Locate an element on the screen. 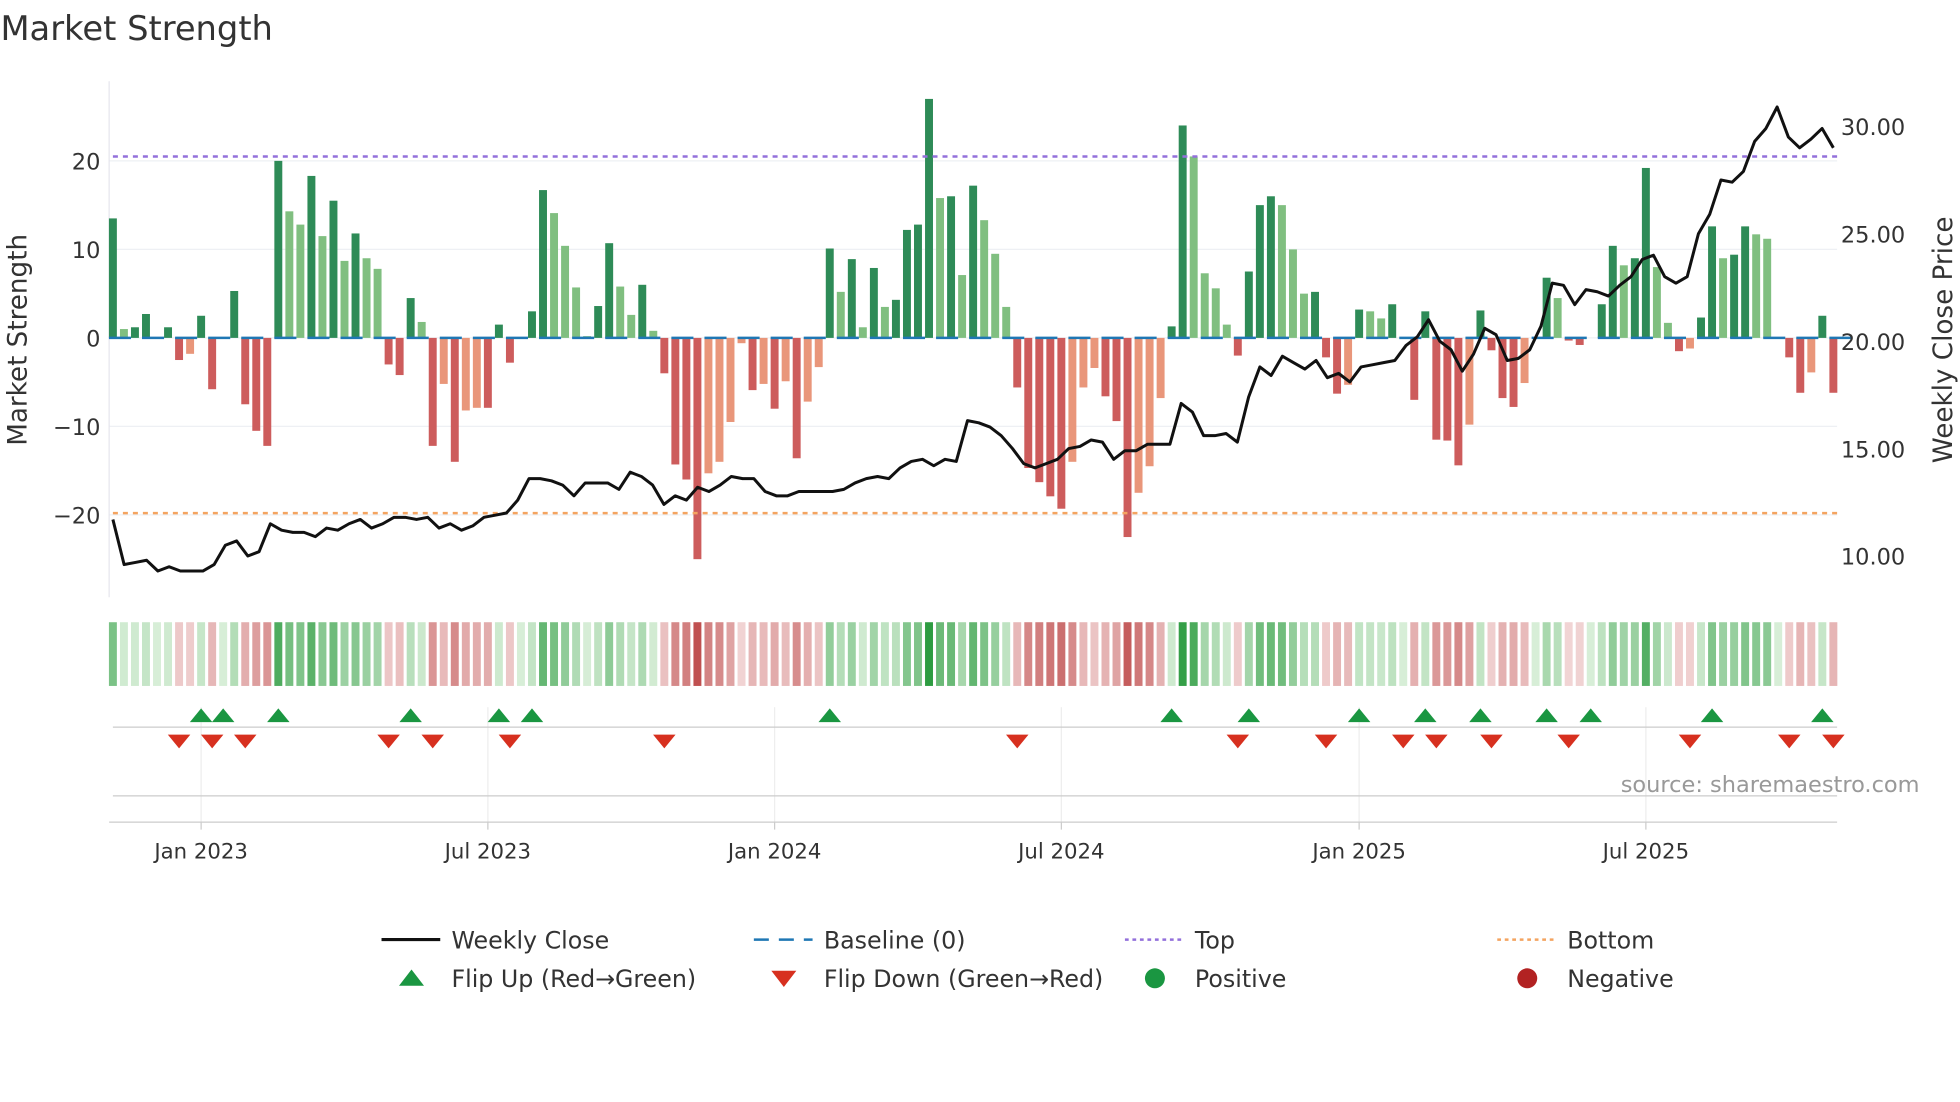 The width and height of the screenshot is (1960, 1102). y2-tick-label: 20.00 is located at coordinates (1873, 343).